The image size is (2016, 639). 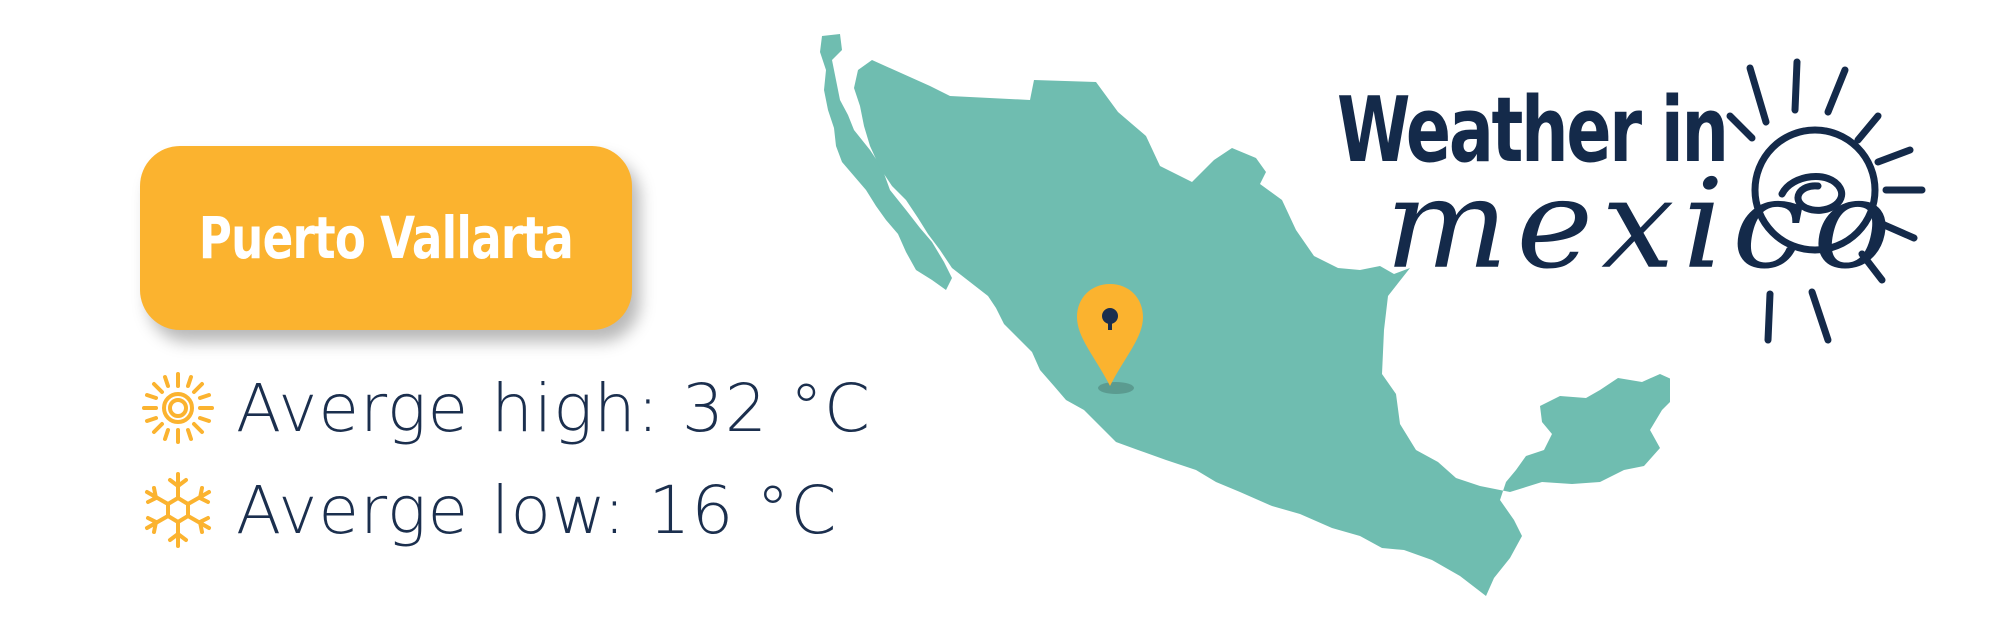 I want to click on average-low-row: Averge low: 16 °C, so click(x=487, y=510).